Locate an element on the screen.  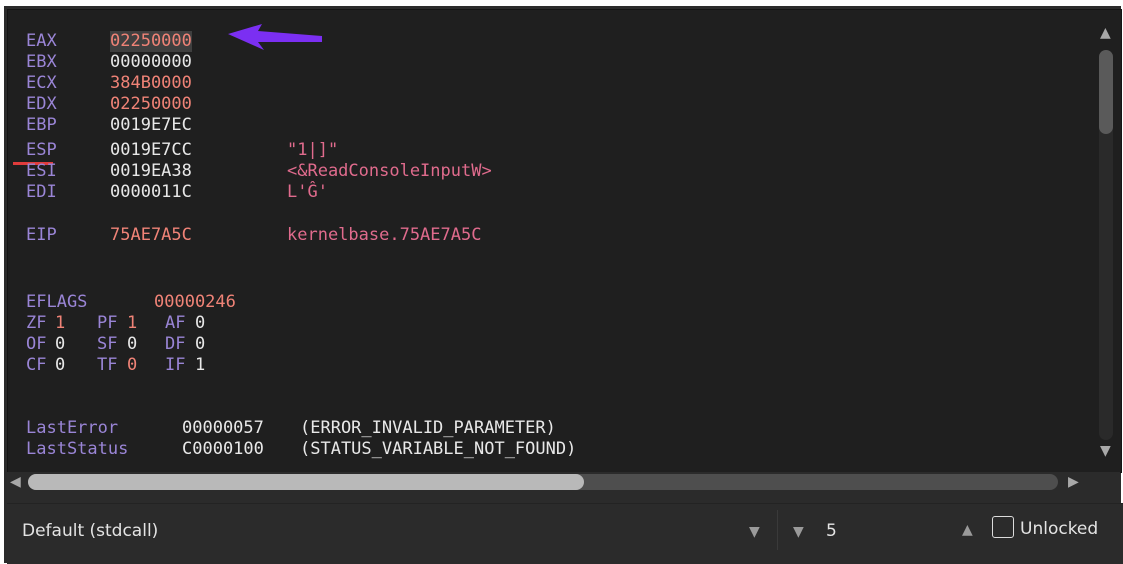
last-status-comment: (STATUS_VARIABLE_NOT_FOUND) is located at coordinates (438, 449).